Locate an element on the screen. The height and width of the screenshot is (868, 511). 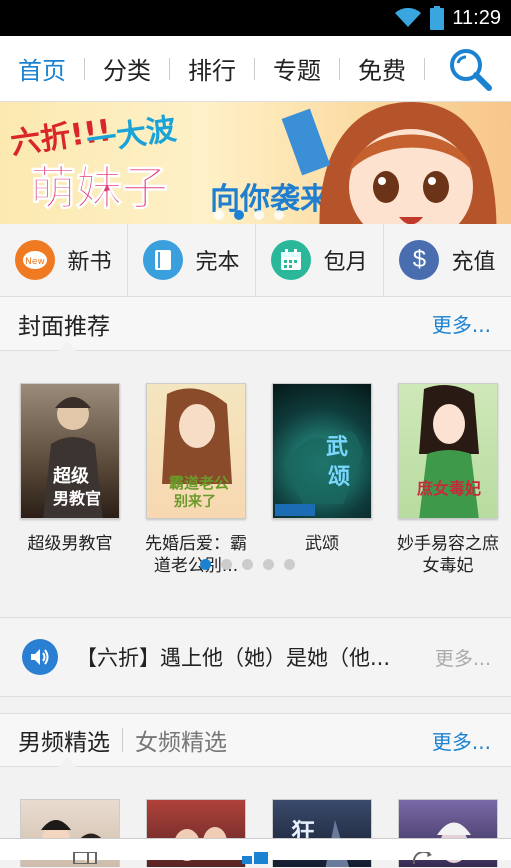
quick-actions: New 新书 完本 包月 $ 充值 is located at coordinates (255, 260).